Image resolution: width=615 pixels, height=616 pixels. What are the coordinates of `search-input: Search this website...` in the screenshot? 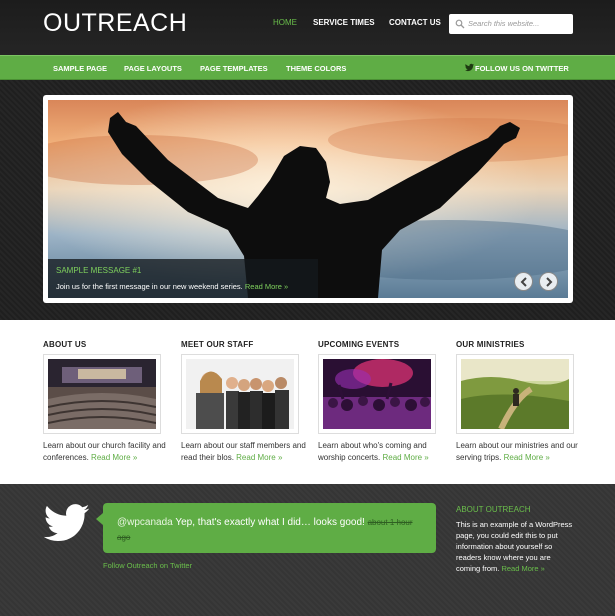 It's located at (511, 24).